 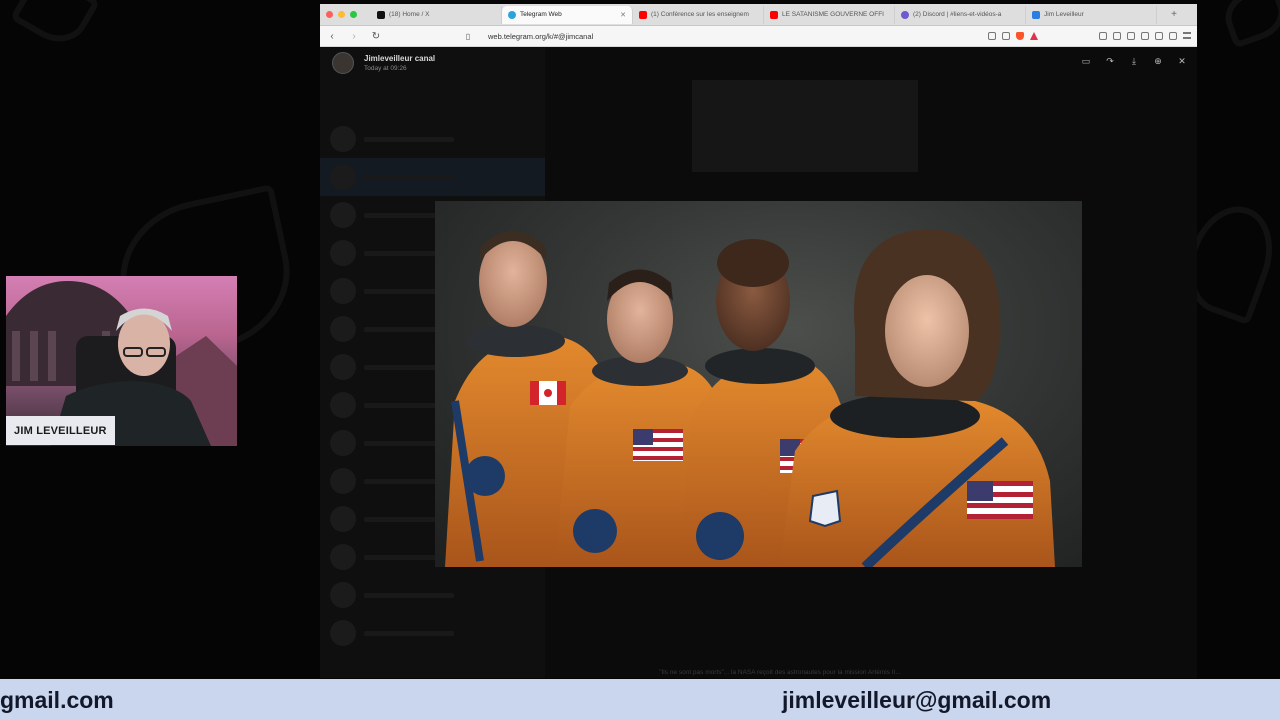 I want to click on minimize-window-button, so click(x=341, y=14).